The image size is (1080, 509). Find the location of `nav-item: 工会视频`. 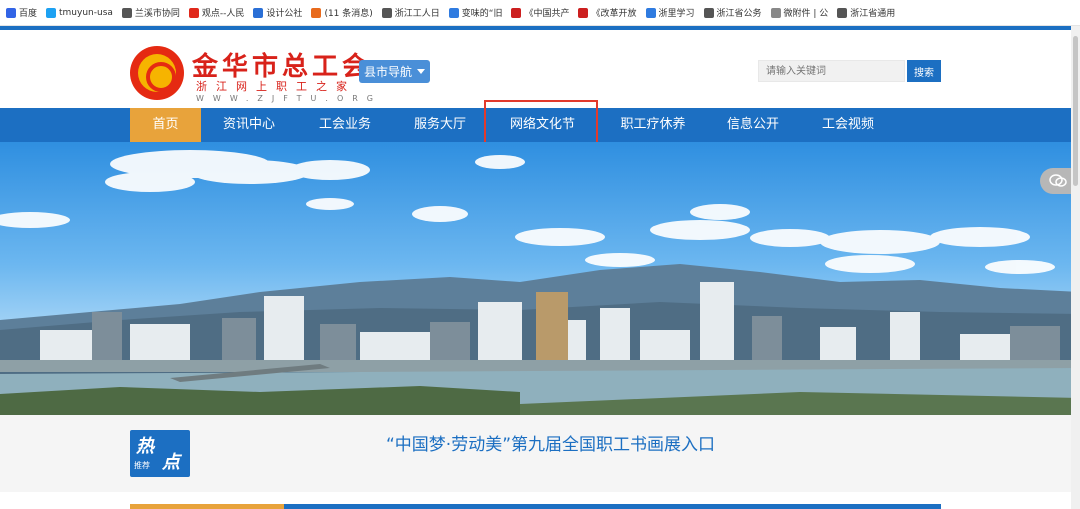

nav-item: 工会视频 is located at coordinates (848, 125).